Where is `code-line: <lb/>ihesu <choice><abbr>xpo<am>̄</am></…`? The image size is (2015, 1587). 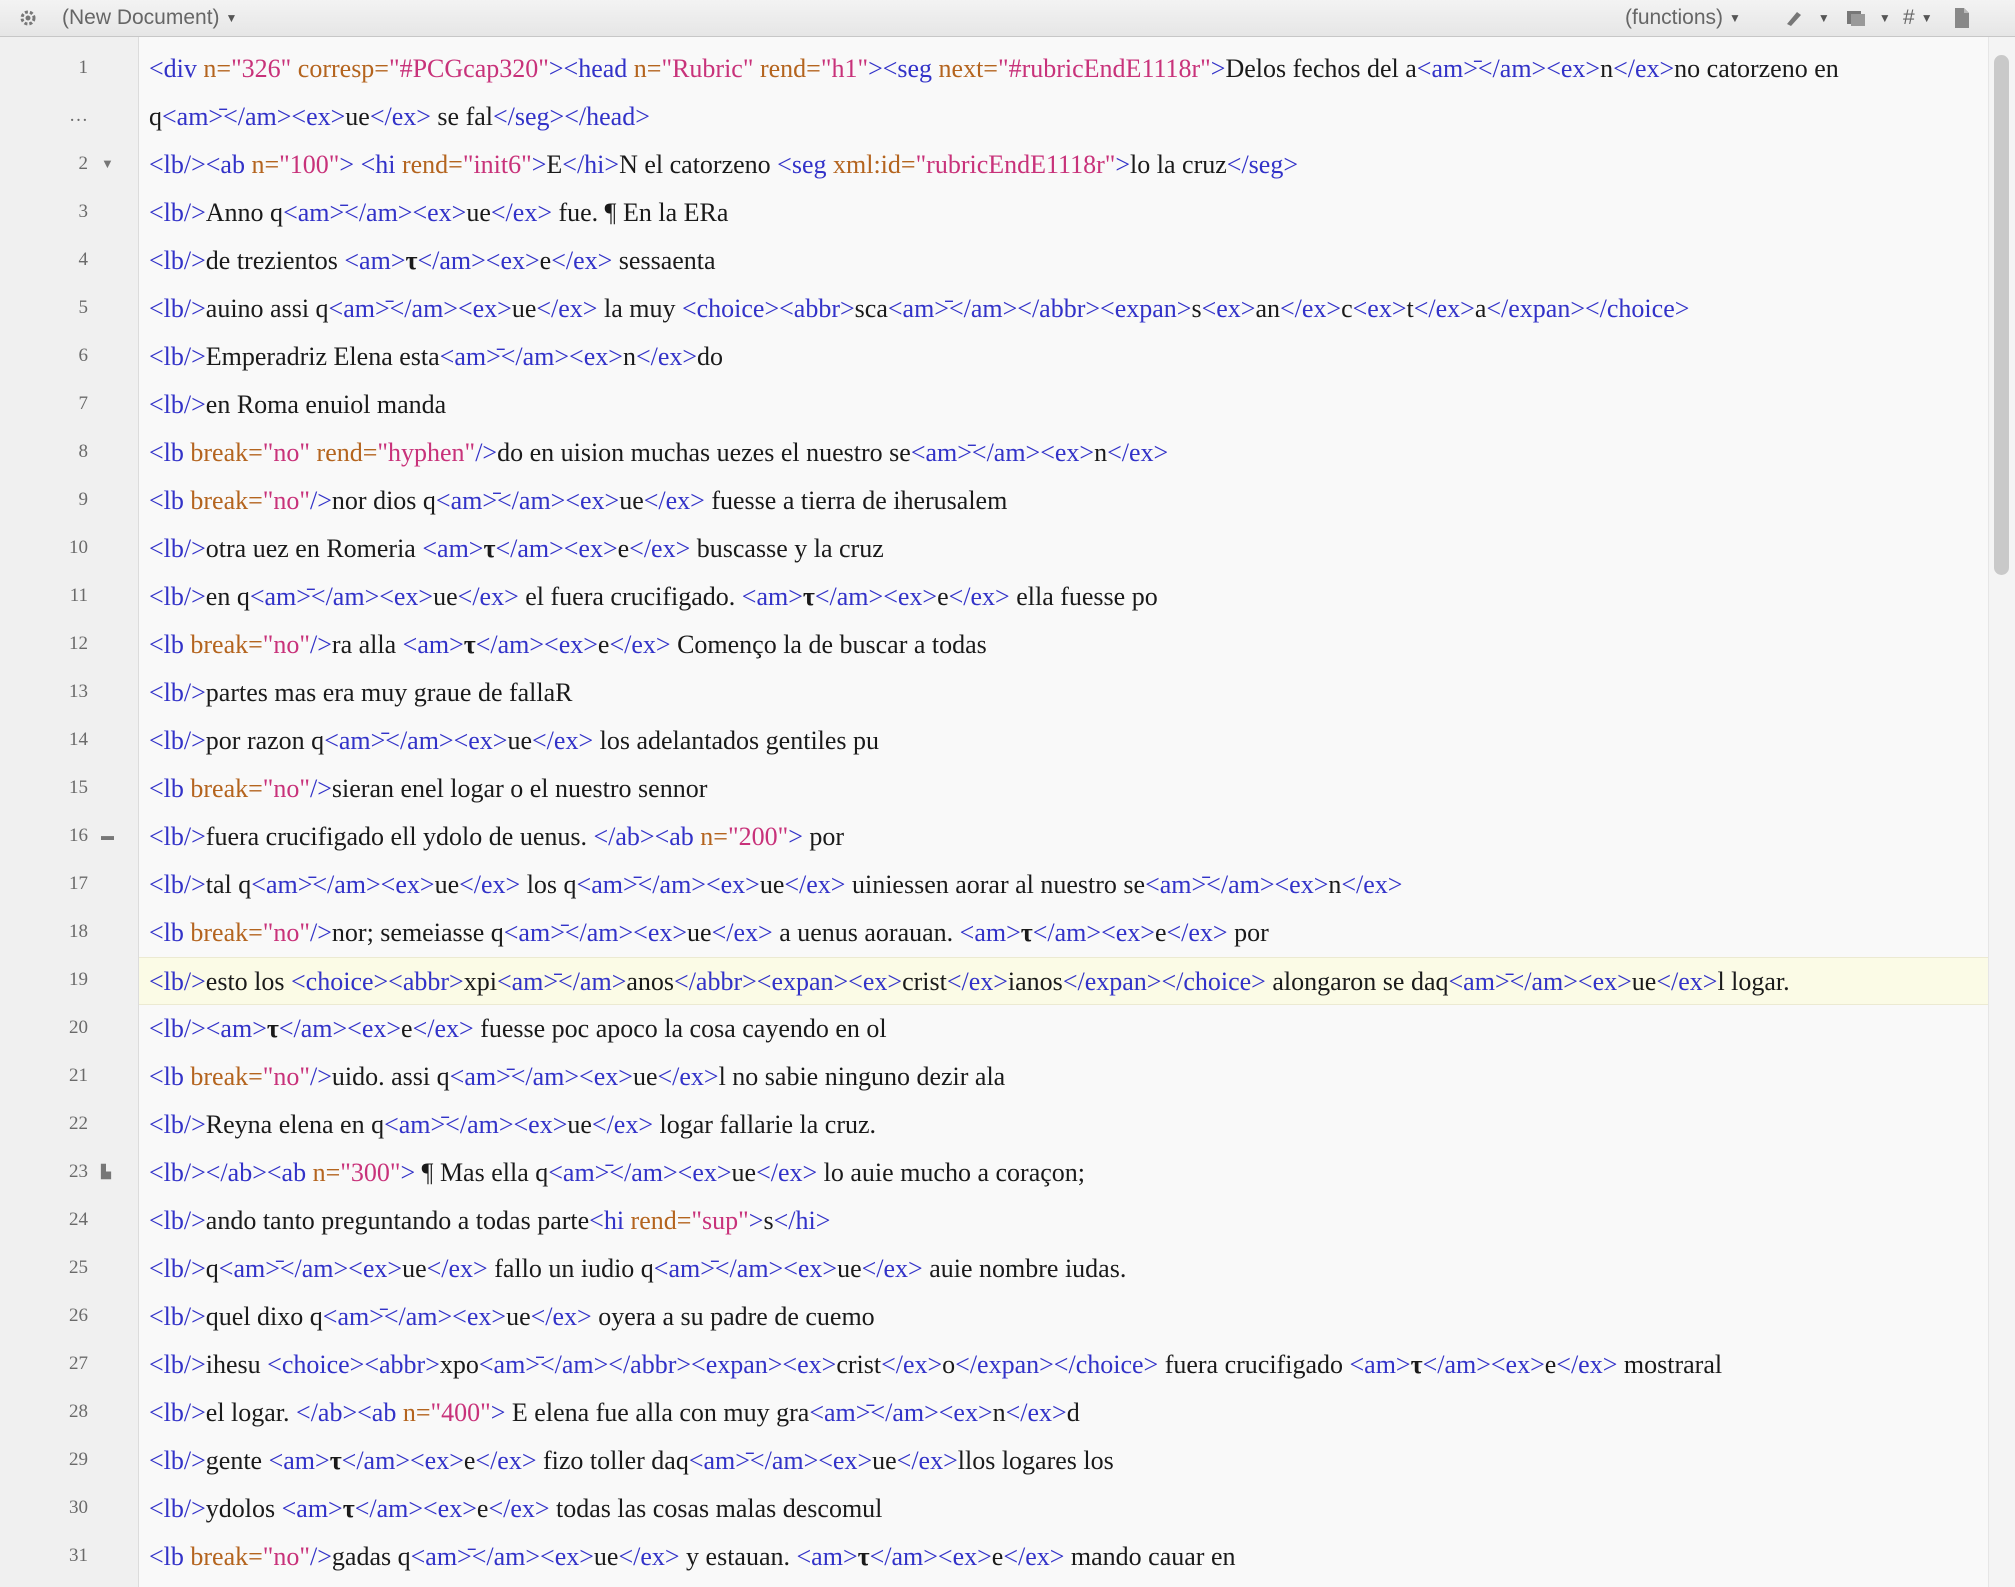 code-line: <lb/>ihesu <choice><abbr>xpo<am>̄</am></… is located at coordinates (1063, 1365).